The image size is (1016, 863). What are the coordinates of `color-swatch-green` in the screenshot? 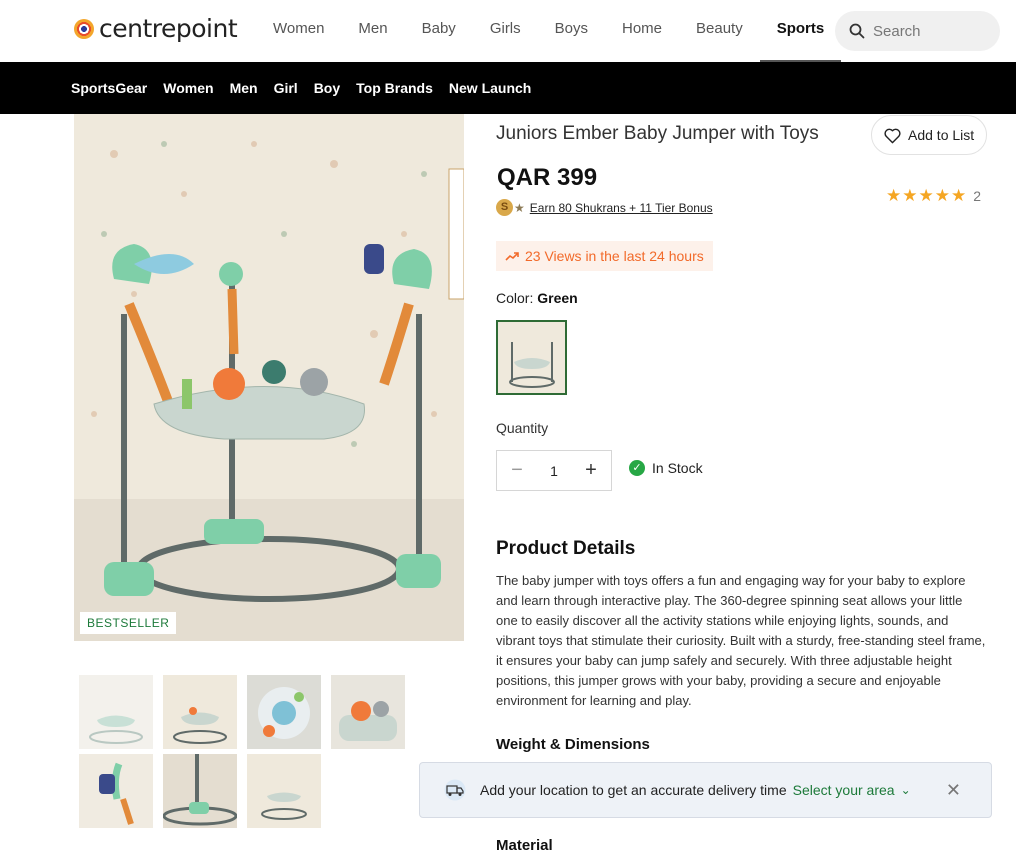 It's located at (531, 357).